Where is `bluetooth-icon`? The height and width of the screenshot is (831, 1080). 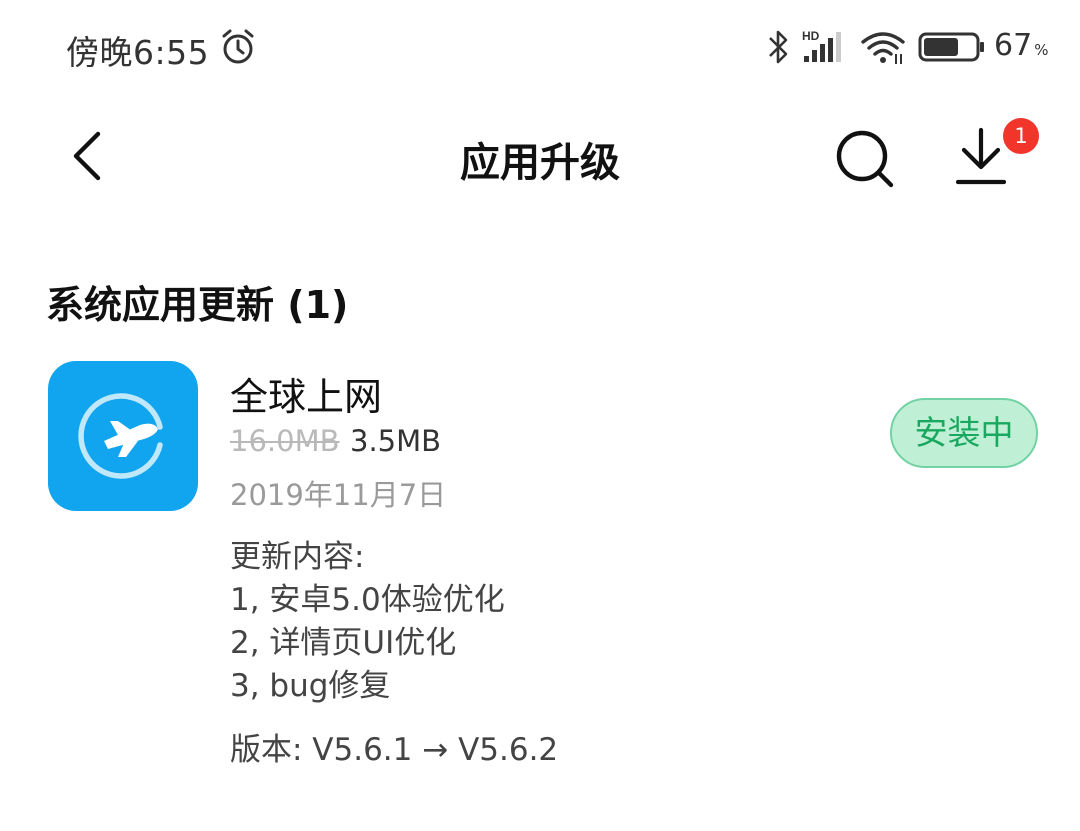
bluetooth-icon is located at coordinates (778, 47).